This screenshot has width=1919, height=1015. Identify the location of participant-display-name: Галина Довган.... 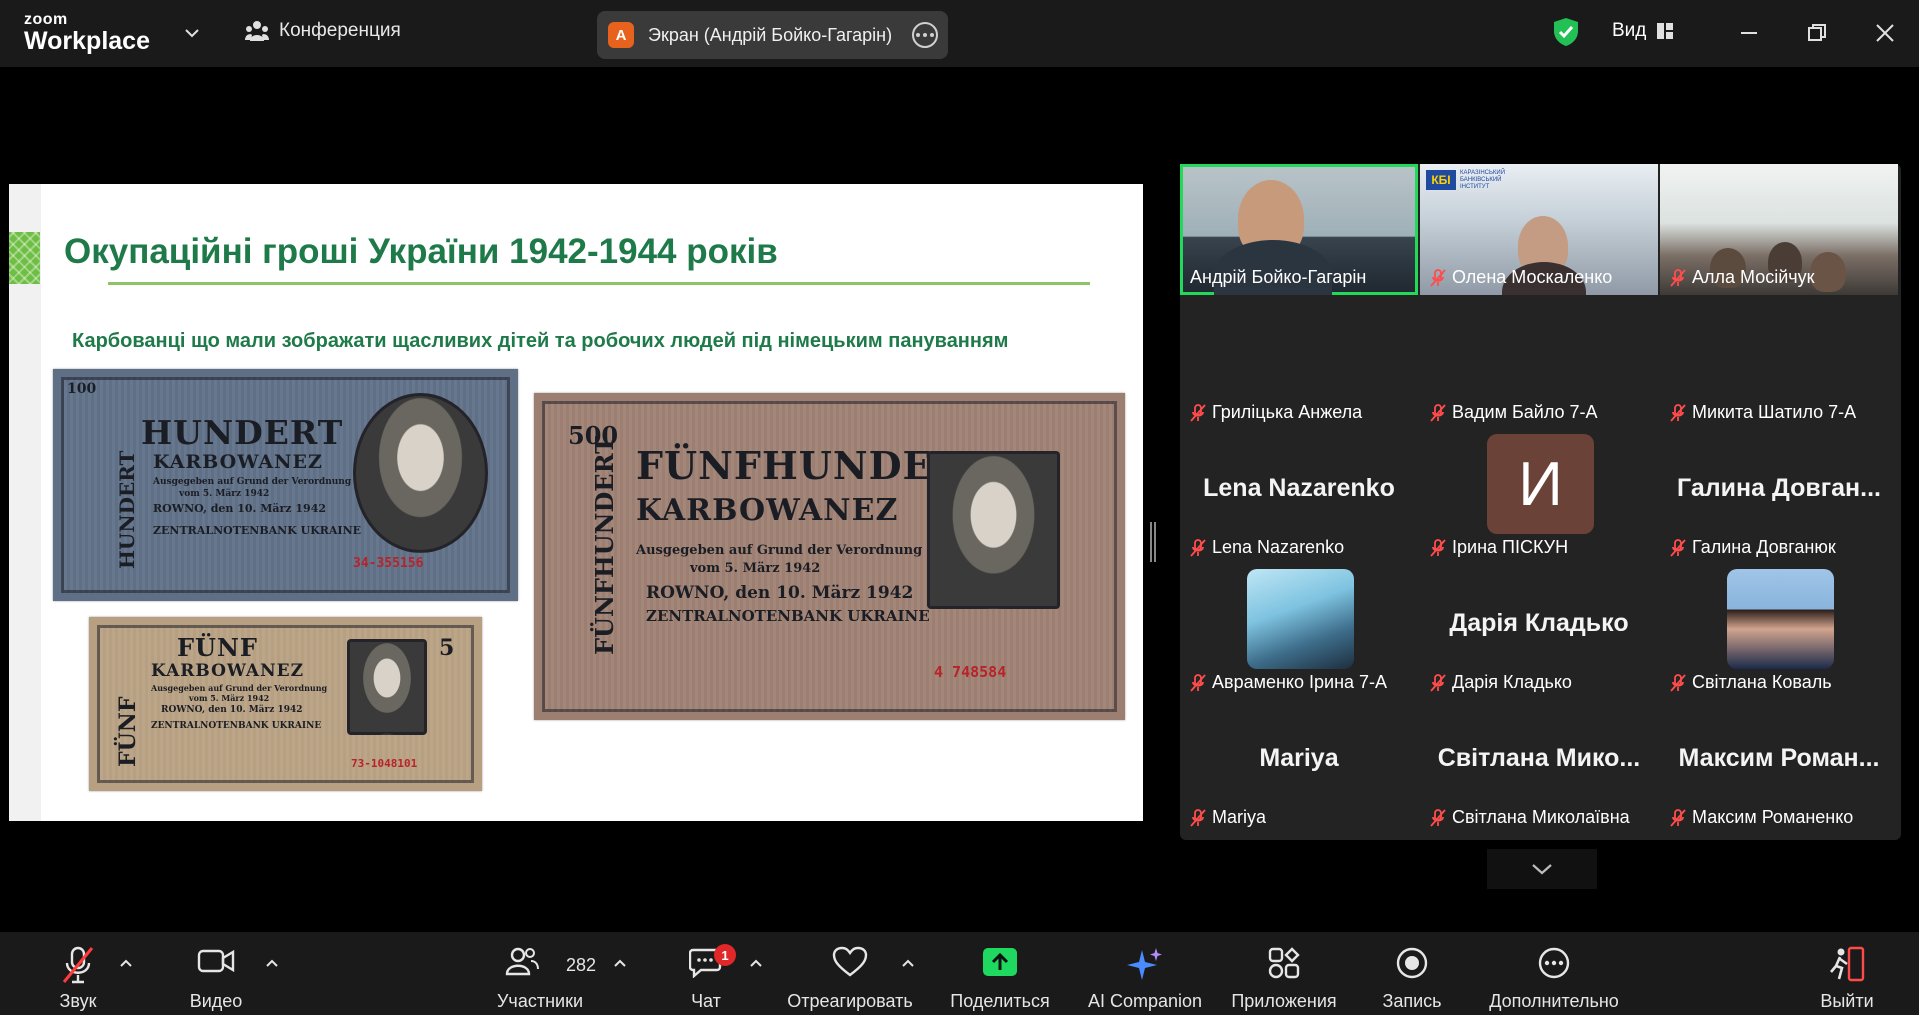
(1779, 488).